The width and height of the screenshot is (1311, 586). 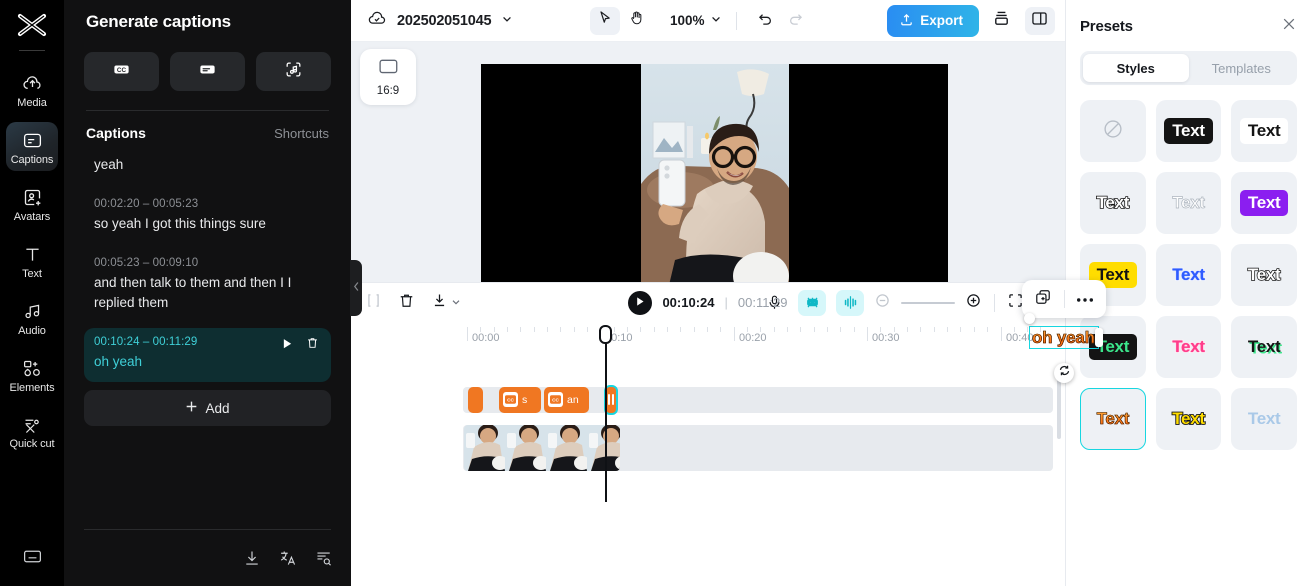 What do you see at coordinates (605, 334) in the screenshot?
I see `playhead-handle` at bounding box center [605, 334].